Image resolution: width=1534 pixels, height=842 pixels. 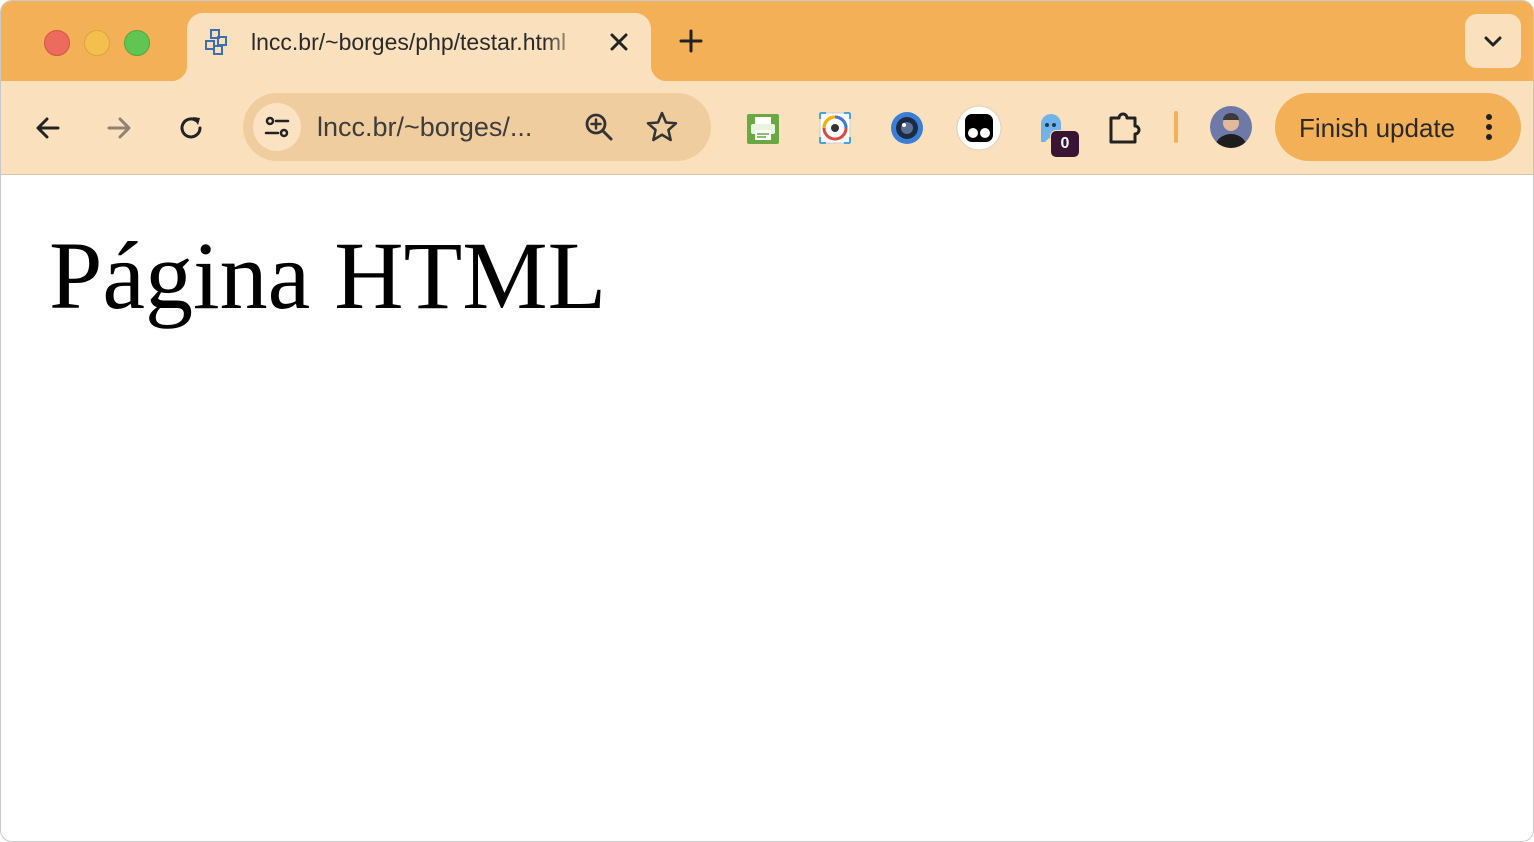 What do you see at coordinates (763, 128) in the screenshot?
I see `printer-extension-icon` at bounding box center [763, 128].